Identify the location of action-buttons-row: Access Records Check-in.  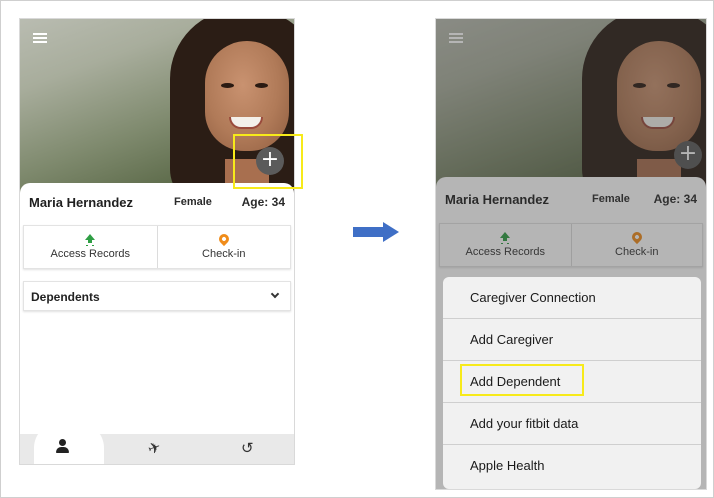
(157, 247).